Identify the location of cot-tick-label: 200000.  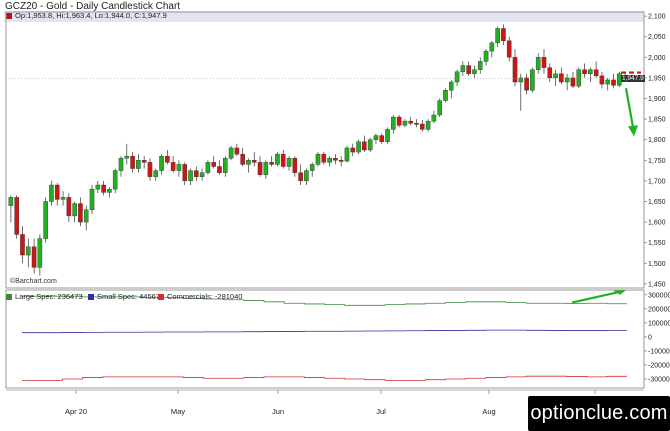
(659, 309).